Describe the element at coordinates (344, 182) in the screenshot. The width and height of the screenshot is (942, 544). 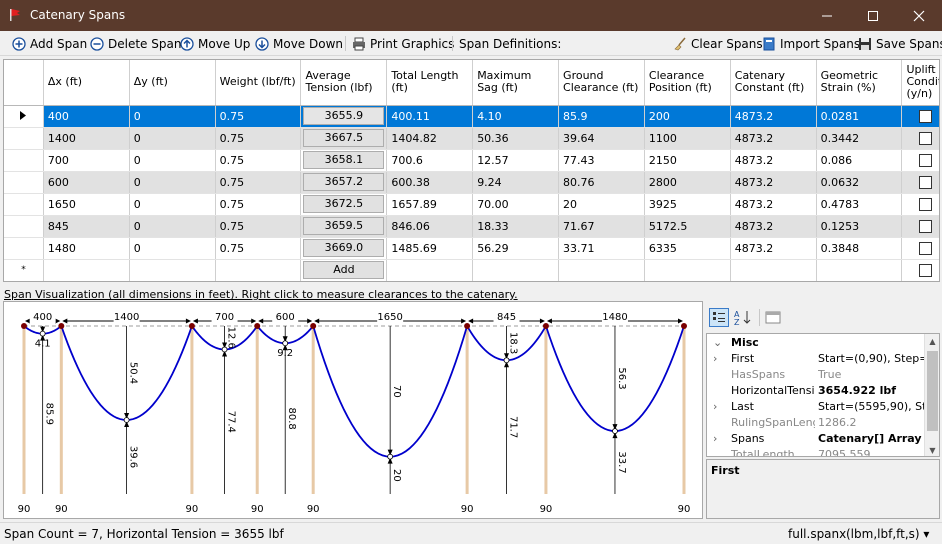
I see `average-tension-button: 3657.2` at that location.